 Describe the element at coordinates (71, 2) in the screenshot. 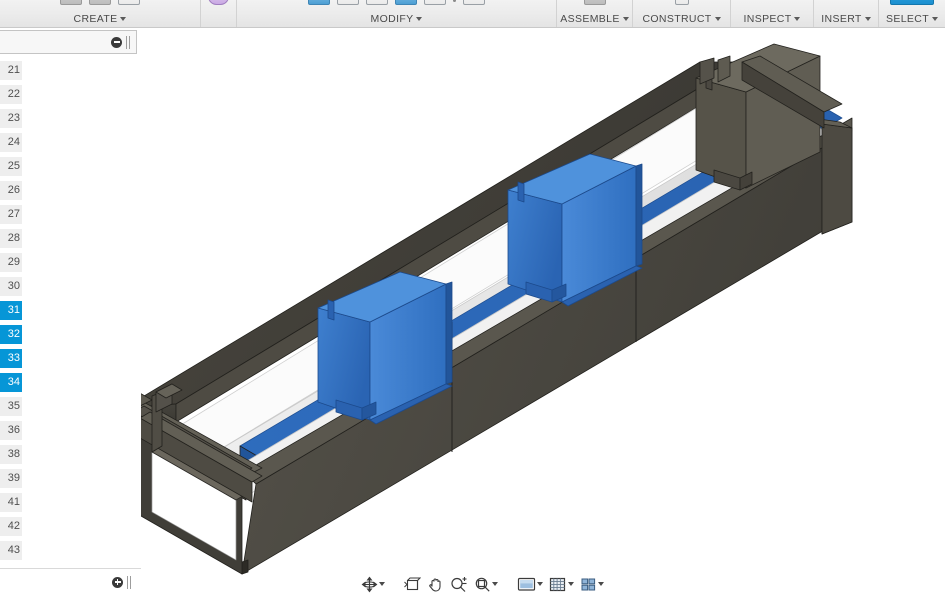

I see `new-sketch-icon` at that location.